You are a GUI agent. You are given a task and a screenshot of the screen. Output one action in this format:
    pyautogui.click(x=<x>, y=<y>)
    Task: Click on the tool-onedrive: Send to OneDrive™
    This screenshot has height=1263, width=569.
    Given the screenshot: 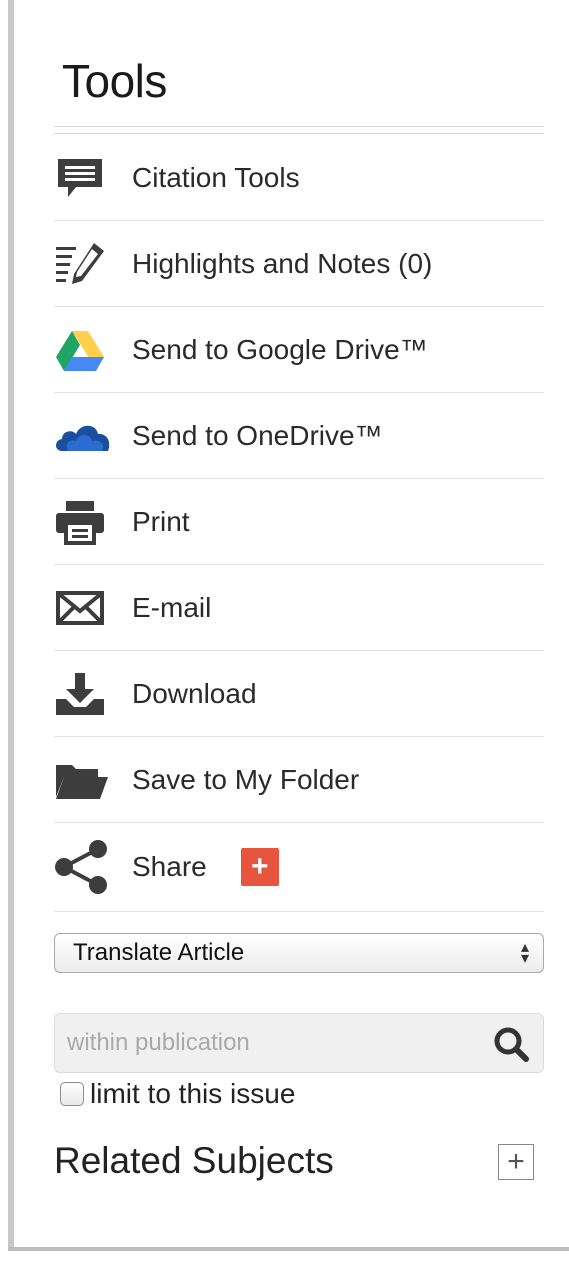 What is the action you would take?
    pyautogui.click(x=299, y=436)
    